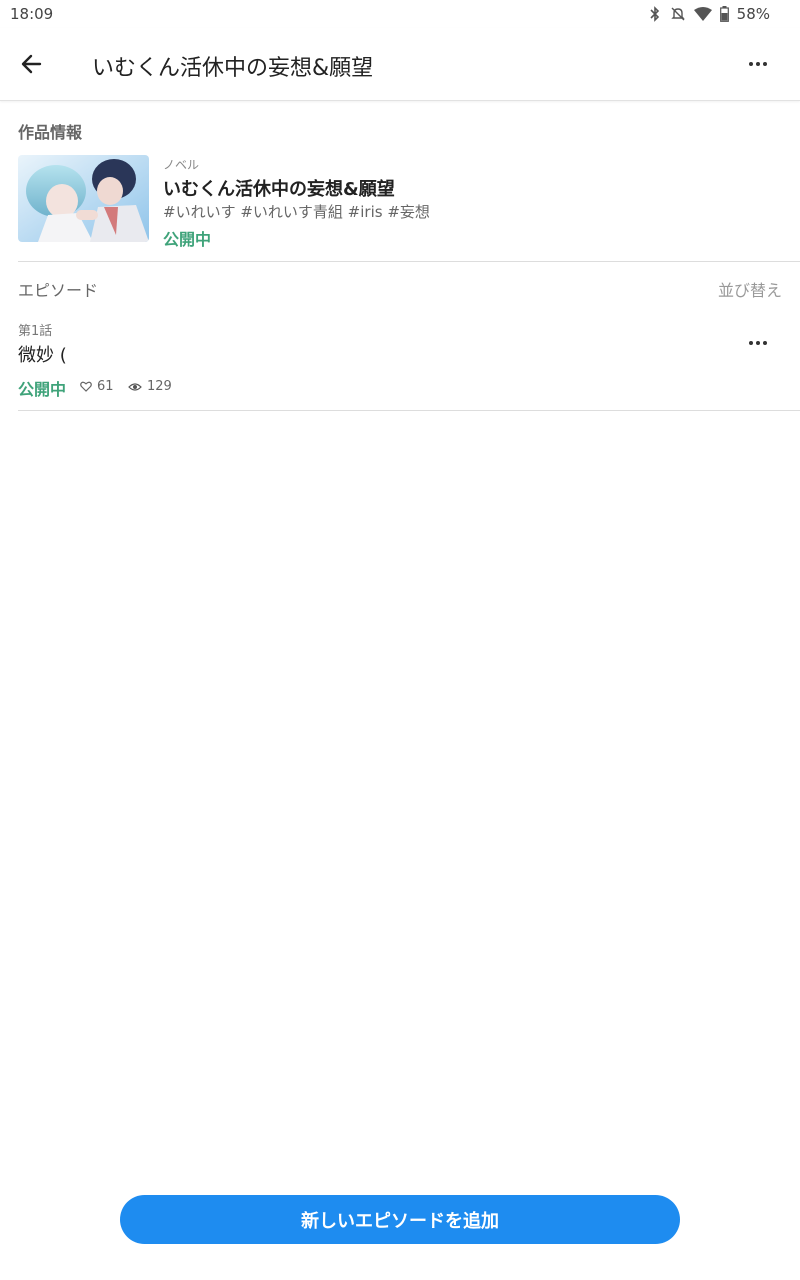 Image resolution: width=800 pixels, height=1280 pixels. I want to click on episode-title: 微妙 (, so click(42, 355).